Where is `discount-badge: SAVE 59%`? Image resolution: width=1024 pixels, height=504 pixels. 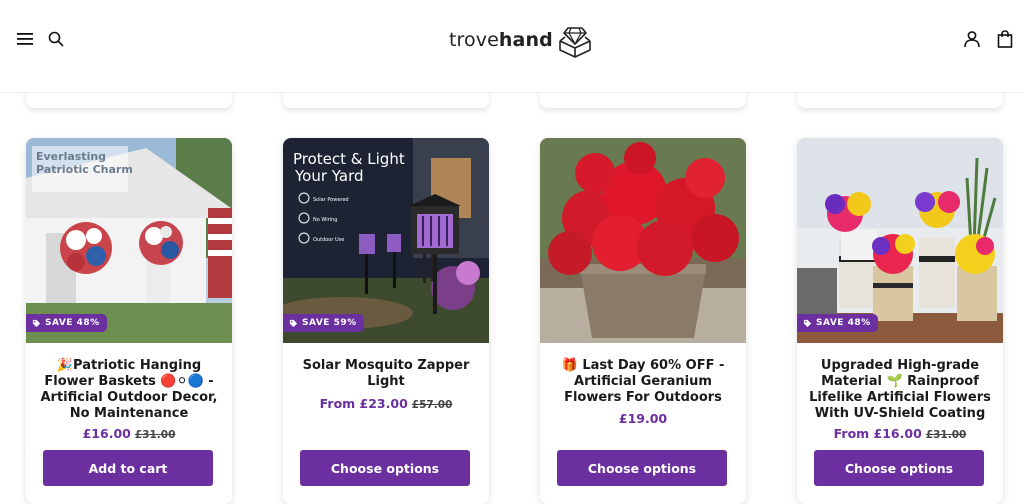
discount-badge: SAVE 59% is located at coordinates (323, 323).